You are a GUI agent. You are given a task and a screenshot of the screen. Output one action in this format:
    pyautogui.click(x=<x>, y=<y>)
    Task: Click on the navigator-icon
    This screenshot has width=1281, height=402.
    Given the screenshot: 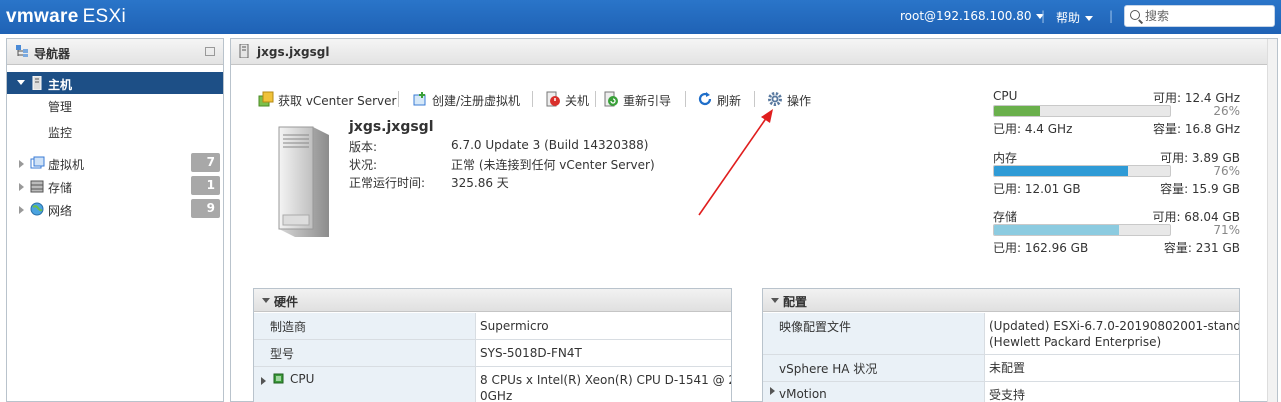 What is the action you would take?
    pyautogui.click(x=22, y=51)
    